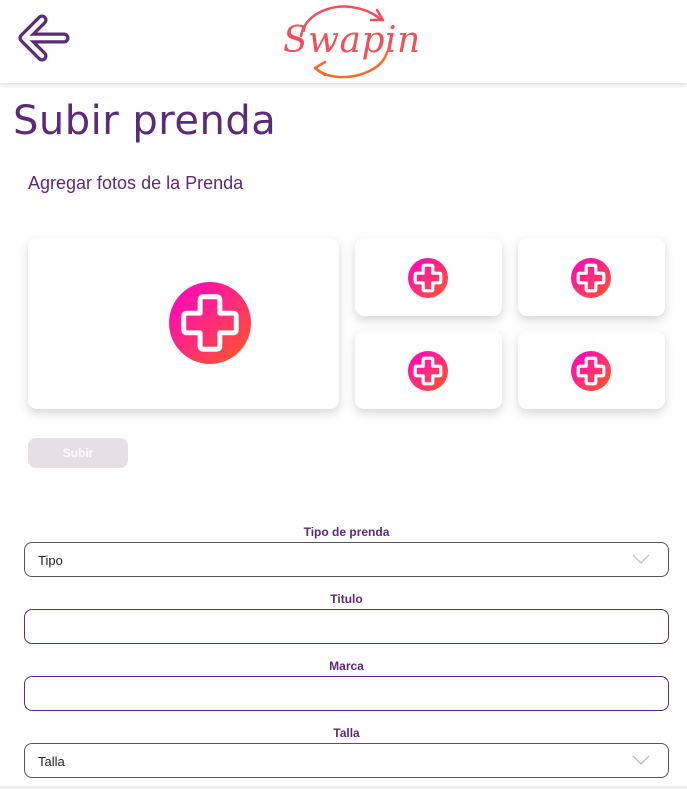  What do you see at coordinates (346, 599) in the screenshot?
I see `titulo-label: Titulo` at bounding box center [346, 599].